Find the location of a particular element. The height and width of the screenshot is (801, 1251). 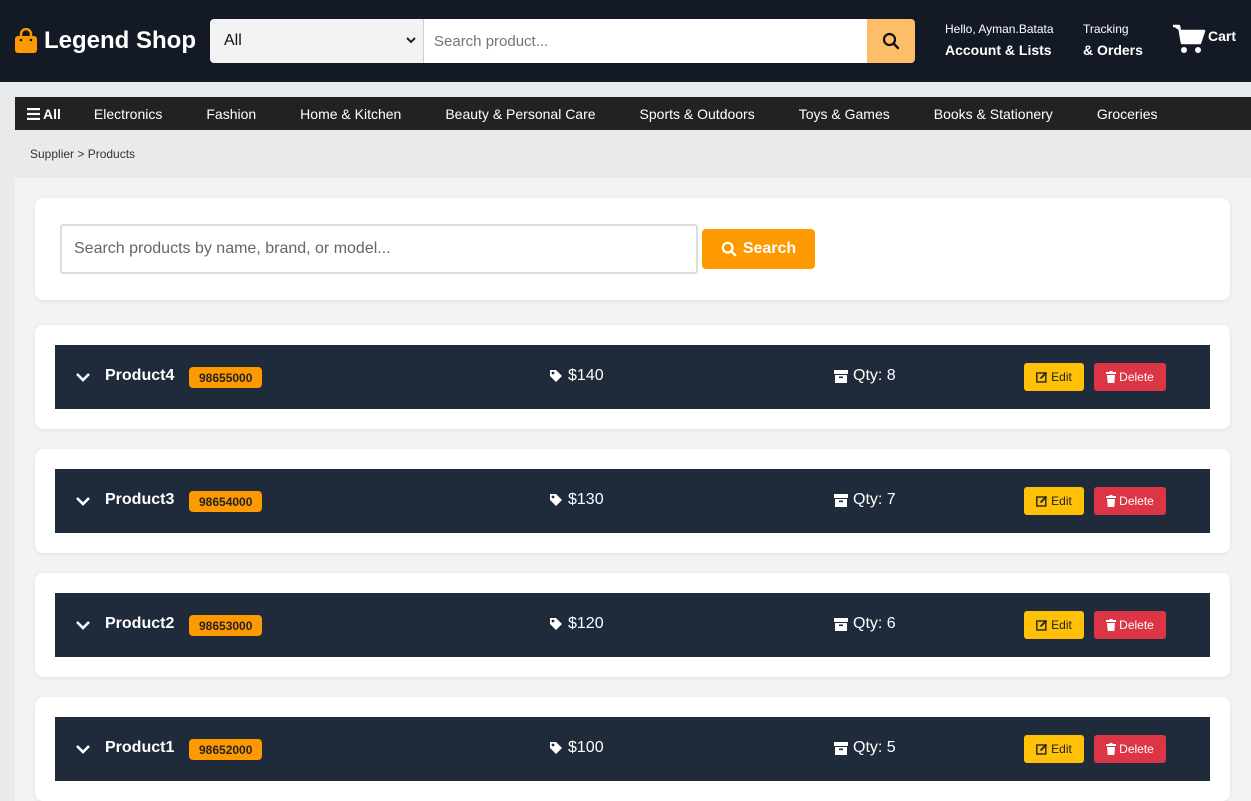

account-greeting: Hello, Ayman.Batata is located at coordinates (999, 29).